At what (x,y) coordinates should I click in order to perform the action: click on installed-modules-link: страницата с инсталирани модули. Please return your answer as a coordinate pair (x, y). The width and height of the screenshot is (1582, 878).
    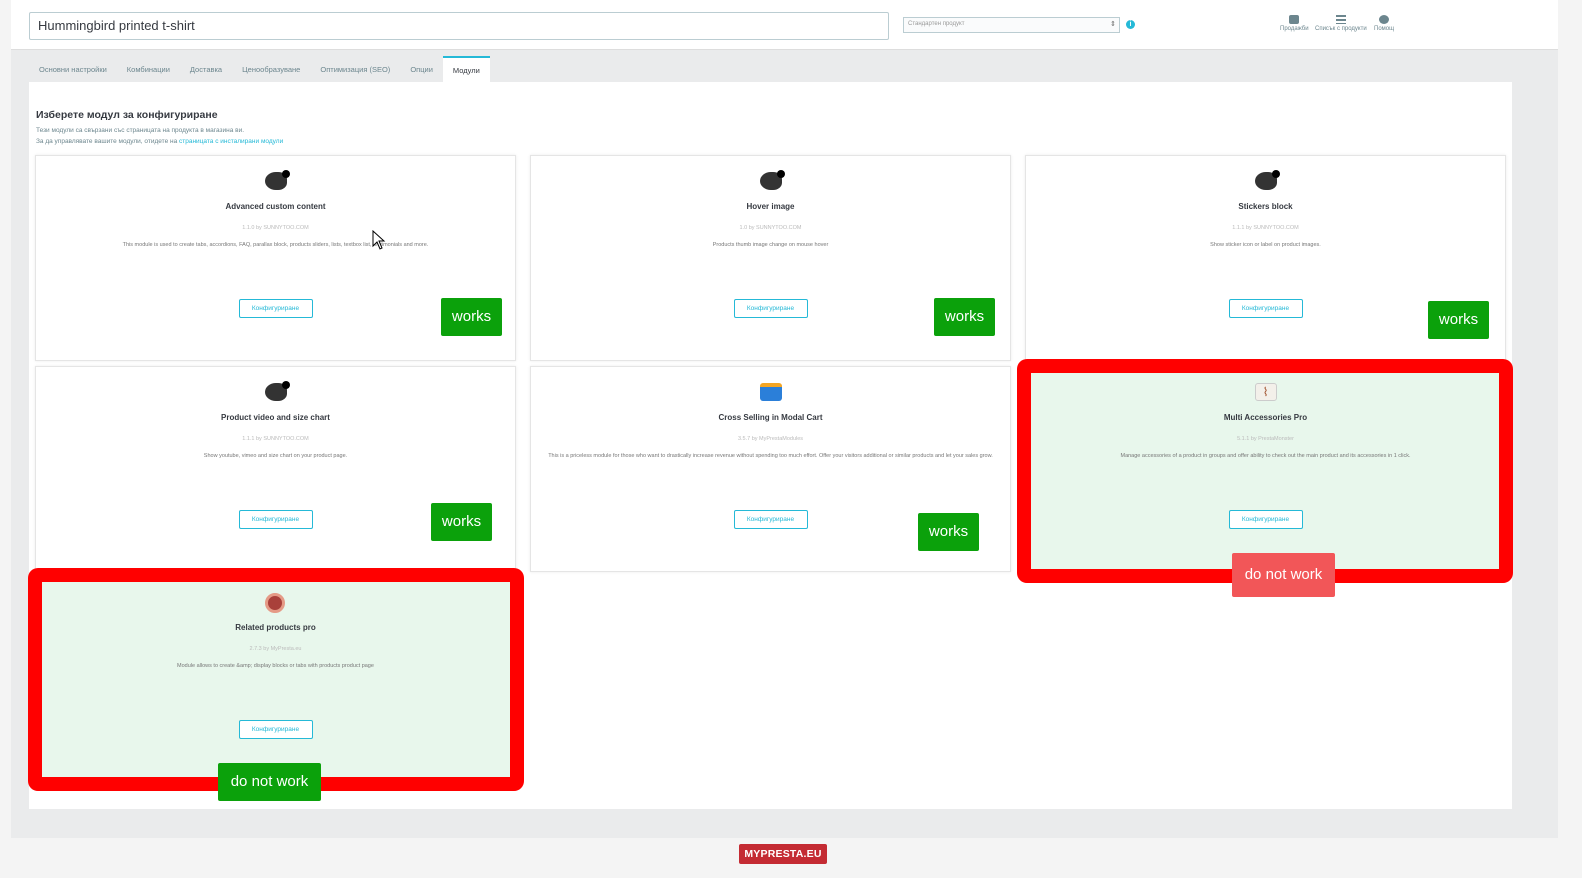
    Looking at the image, I should click on (231, 141).